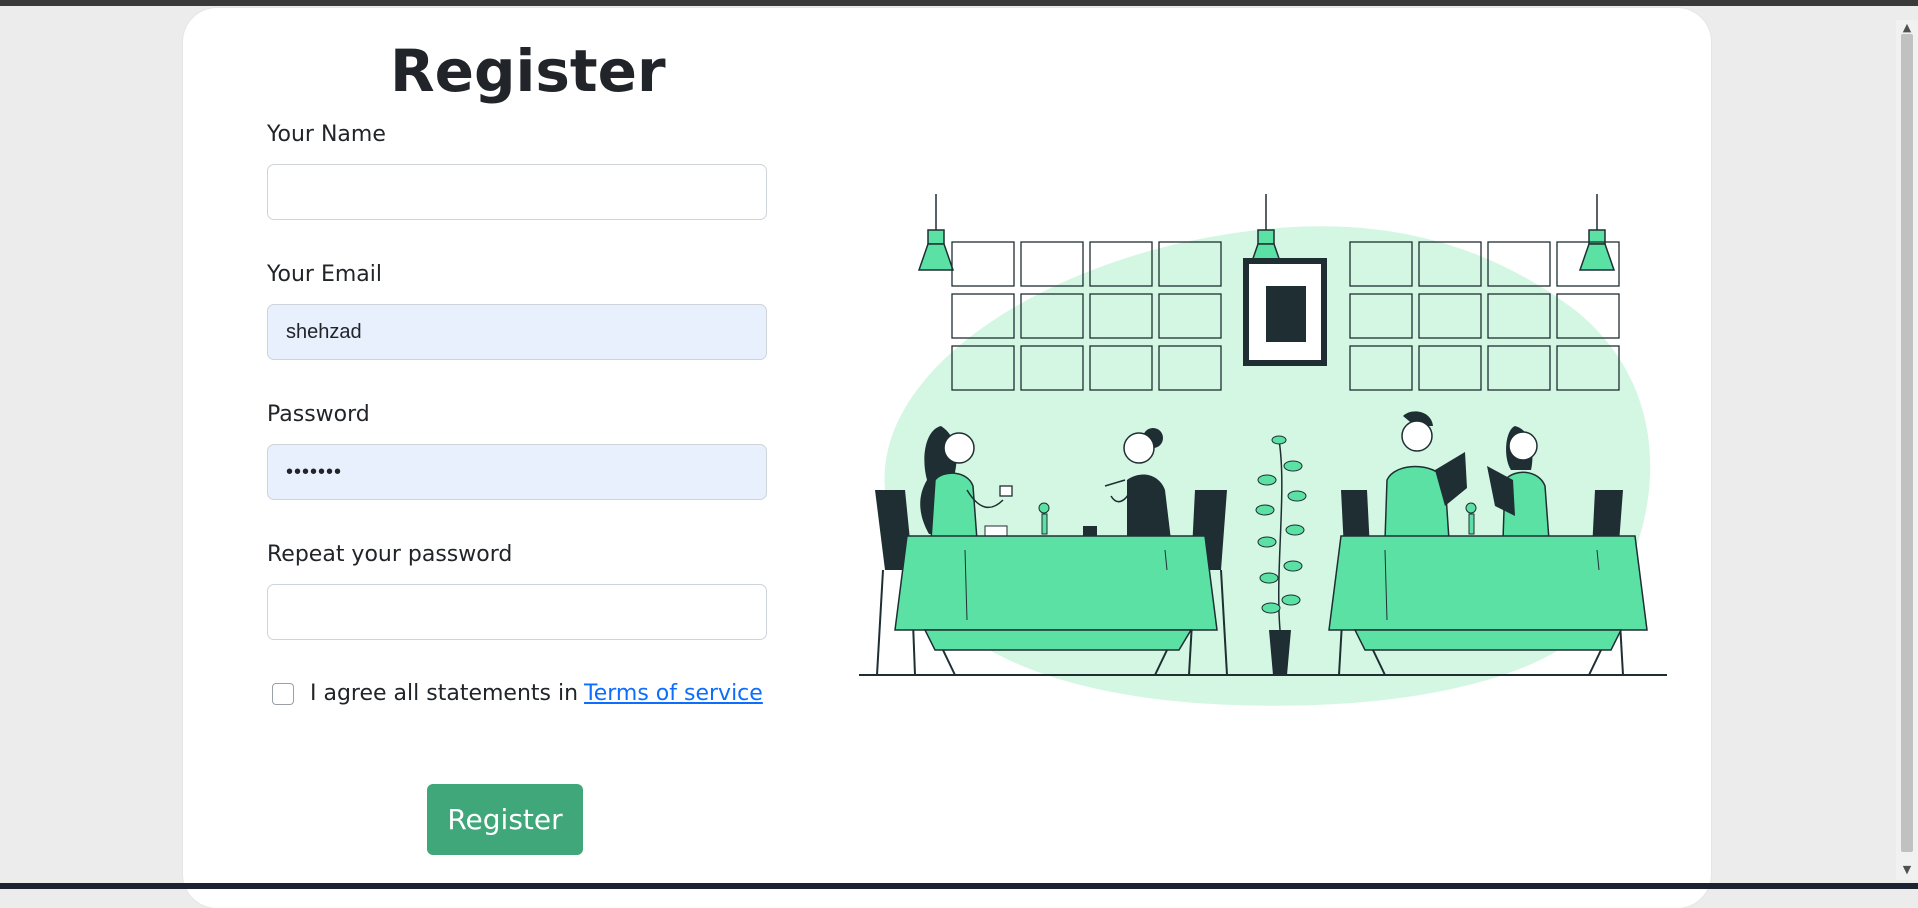  What do you see at coordinates (936, 232) in the screenshot?
I see `lamp-left` at bounding box center [936, 232].